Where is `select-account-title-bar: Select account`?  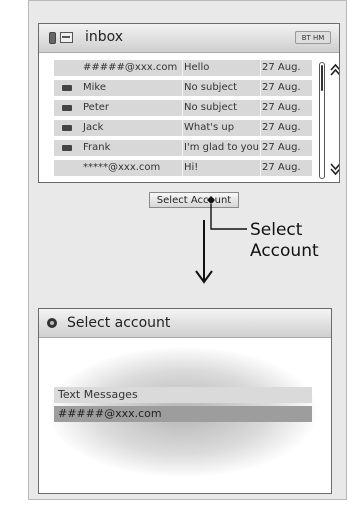 select-account-title-bar: Select account is located at coordinates (185, 323).